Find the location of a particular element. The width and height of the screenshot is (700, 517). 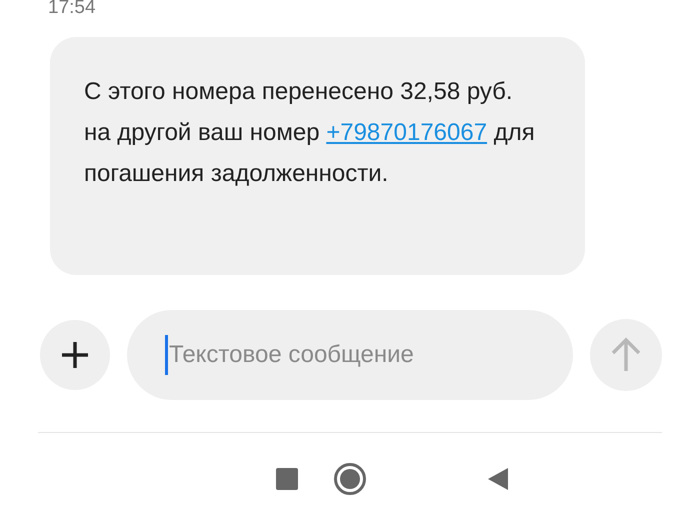

message-input: Текстовое сообщение is located at coordinates (350, 355).